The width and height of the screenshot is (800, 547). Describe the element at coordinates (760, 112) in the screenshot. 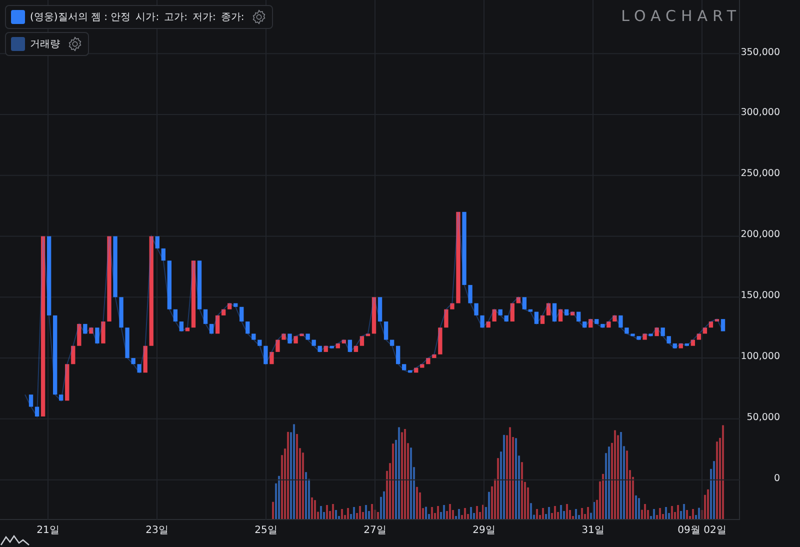

I see `y-axis-label: 300,000` at that location.